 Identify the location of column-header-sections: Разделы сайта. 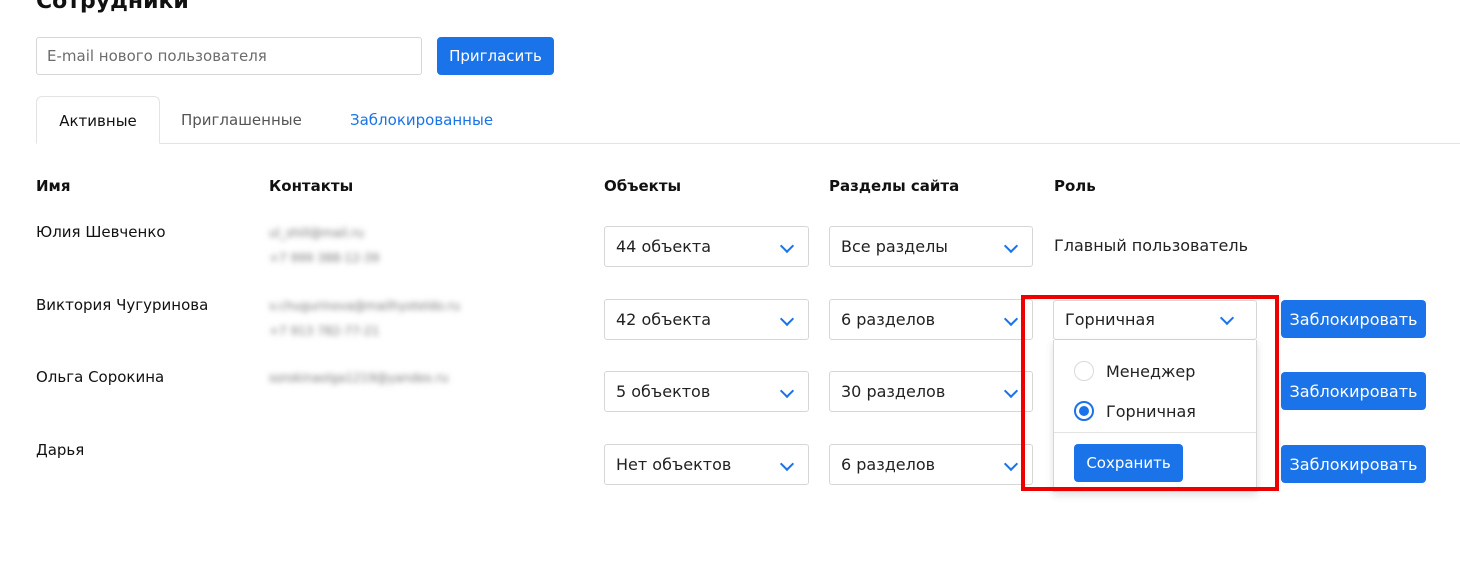
(894, 186).